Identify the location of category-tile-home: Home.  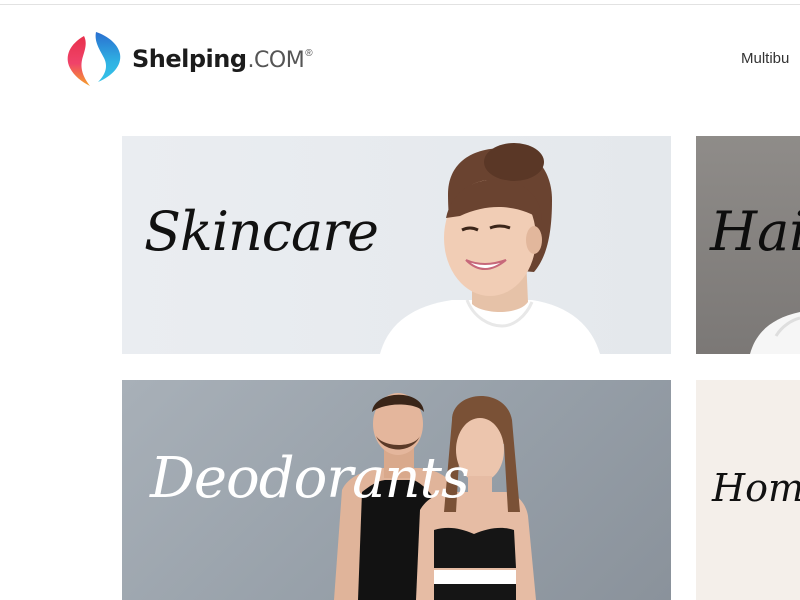
(748, 490).